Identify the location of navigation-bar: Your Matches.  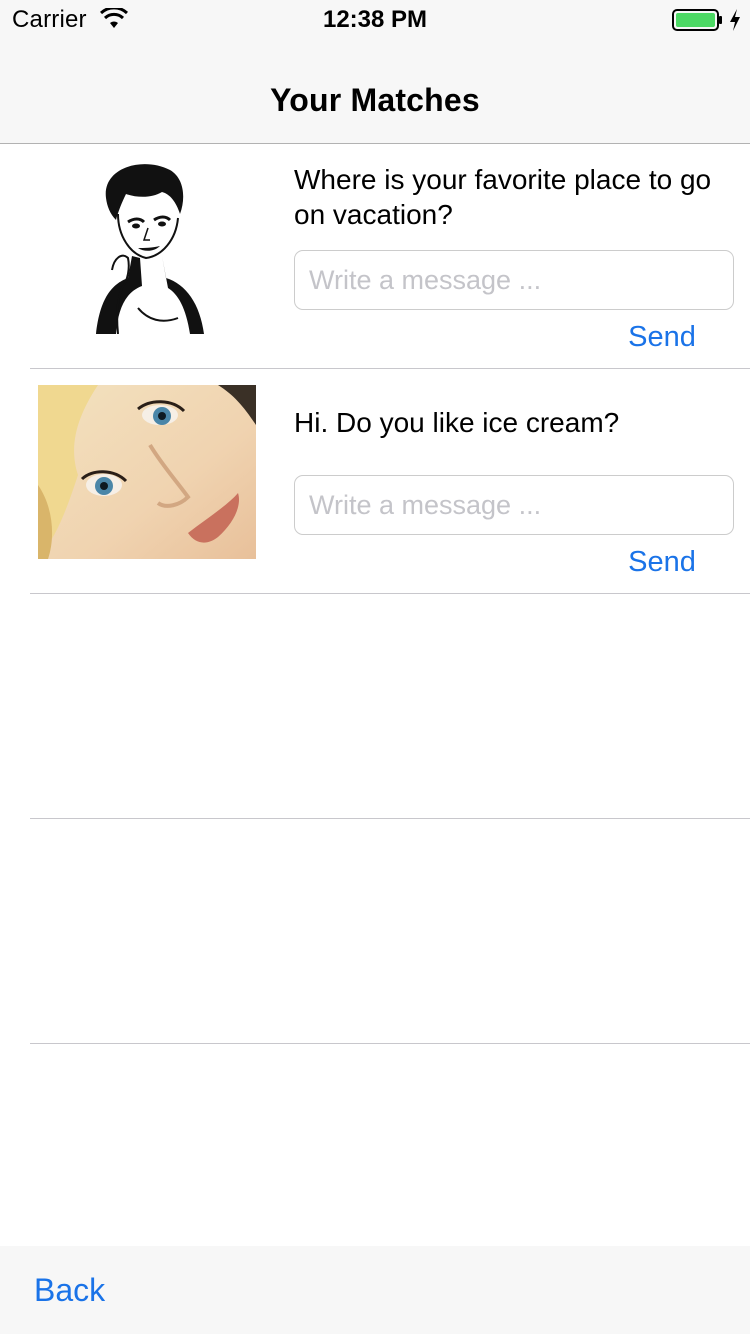
(375, 92).